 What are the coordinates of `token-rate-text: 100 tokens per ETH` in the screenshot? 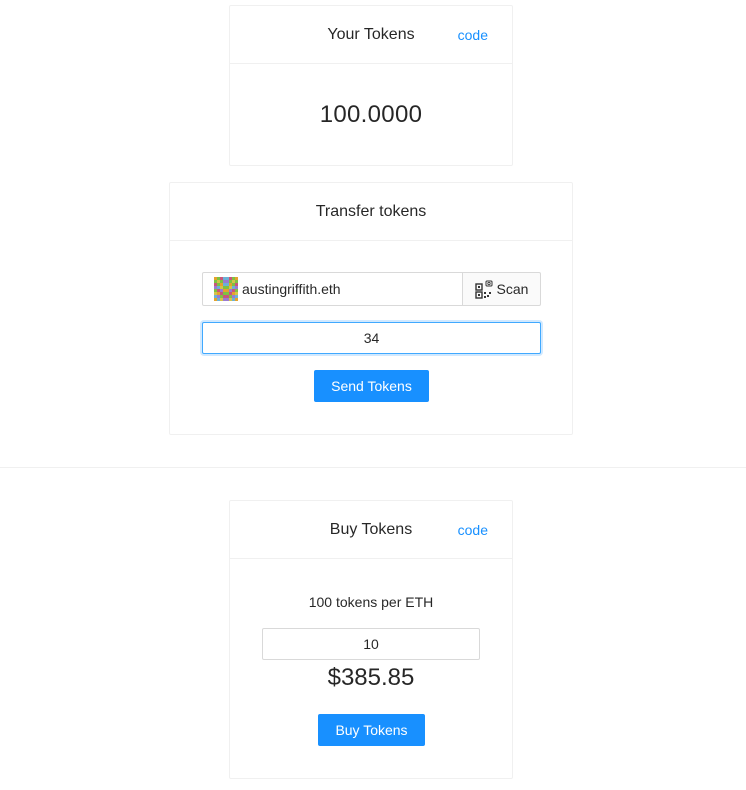 It's located at (371, 602).